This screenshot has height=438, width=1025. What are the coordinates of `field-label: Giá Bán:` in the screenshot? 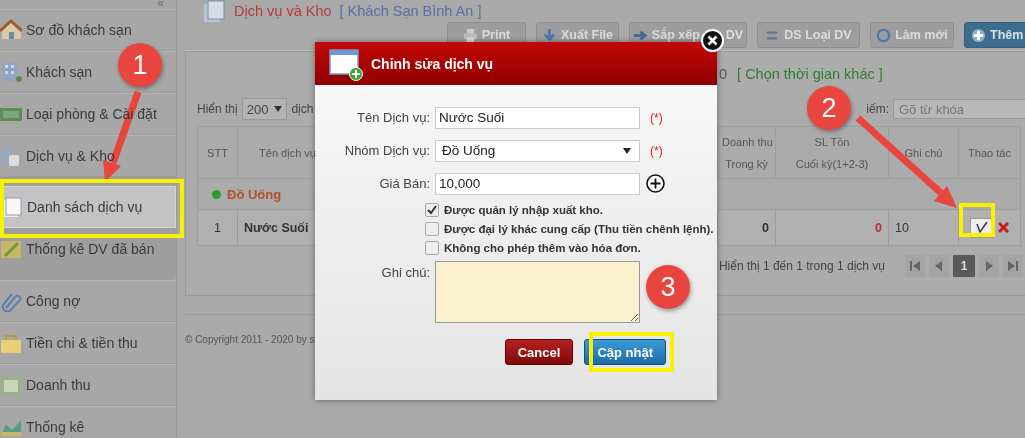 It's located at (404, 183).